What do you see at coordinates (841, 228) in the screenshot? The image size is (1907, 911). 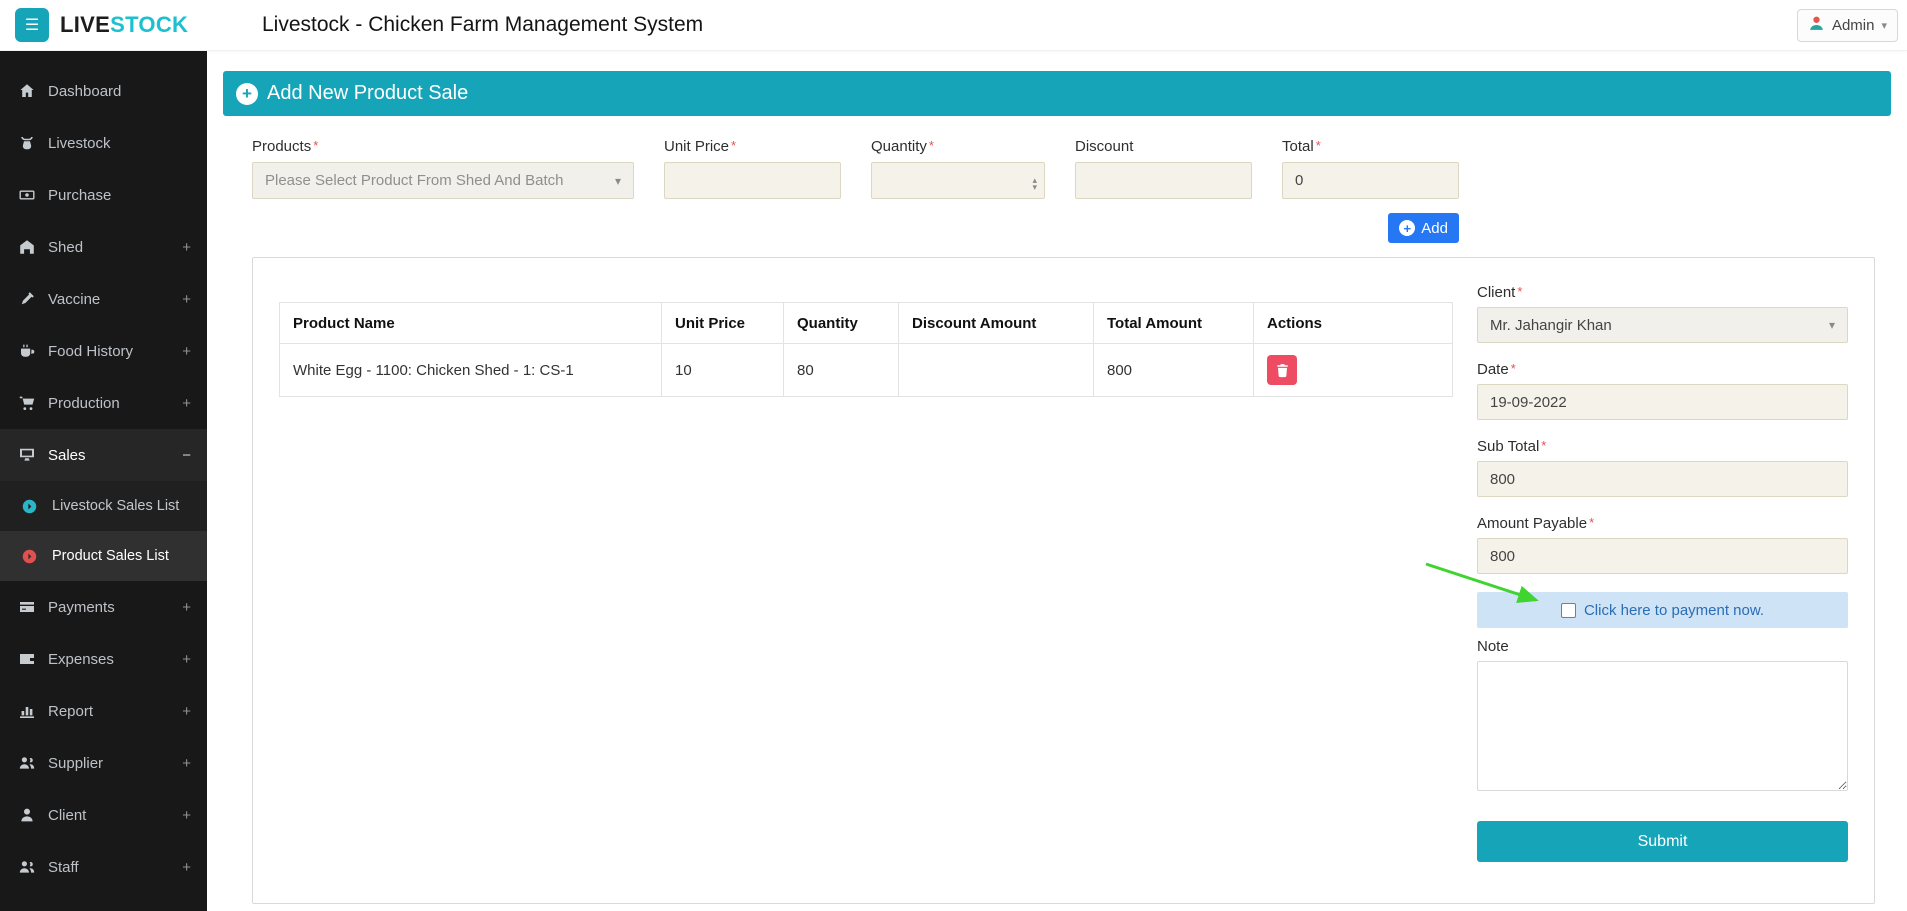 I see `add-row: + Add` at bounding box center [841, 228].